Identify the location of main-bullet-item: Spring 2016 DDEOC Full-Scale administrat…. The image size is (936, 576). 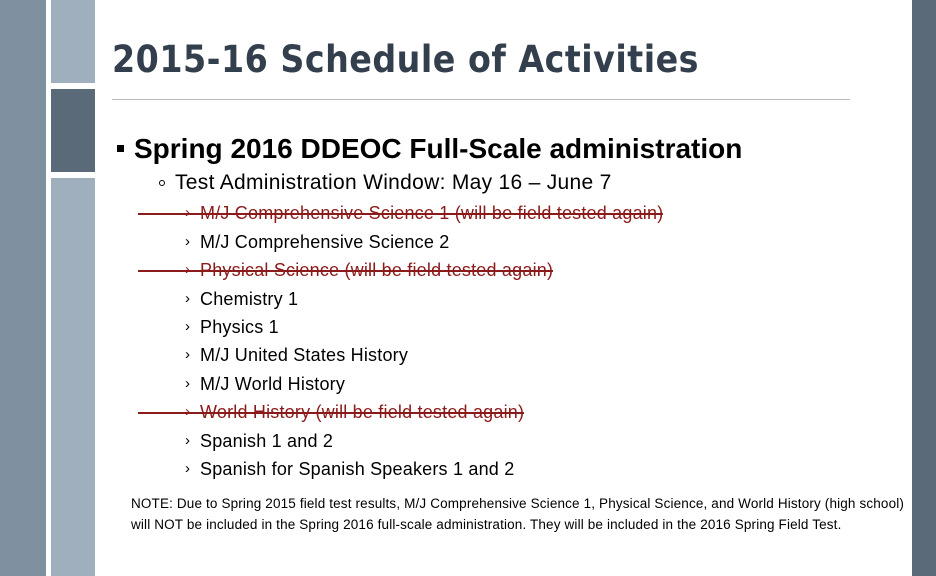
(507, 148).